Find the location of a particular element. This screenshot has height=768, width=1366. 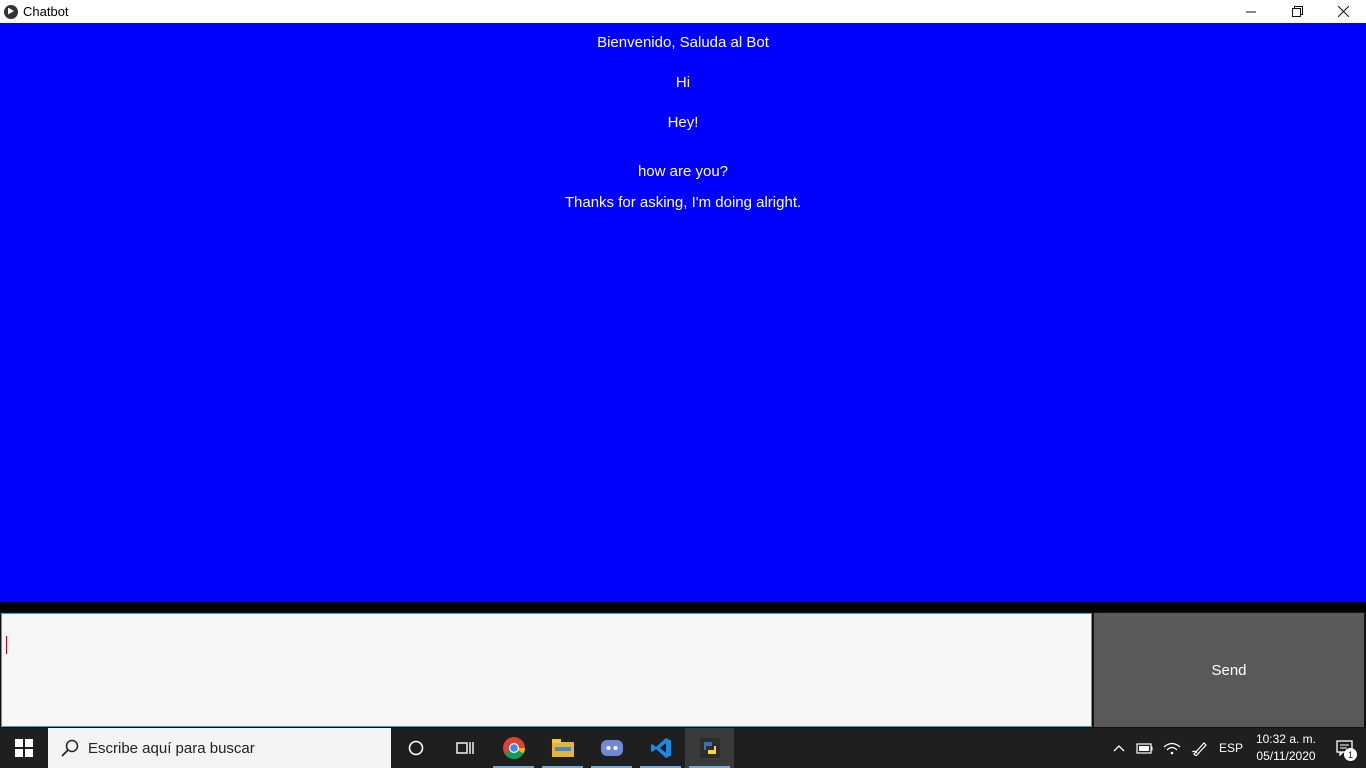

taskbar-app-python is located at coordinates (709, 748).